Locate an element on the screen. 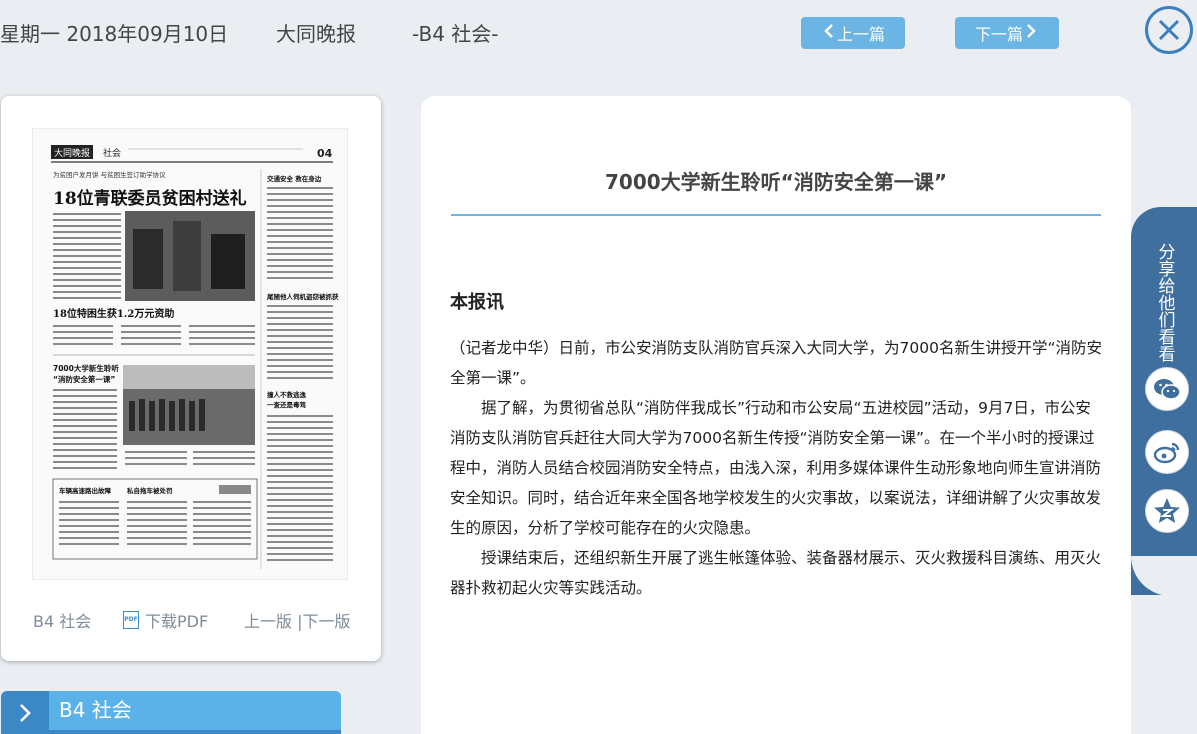  wechat-icon is located at coordinates (1167, 389).